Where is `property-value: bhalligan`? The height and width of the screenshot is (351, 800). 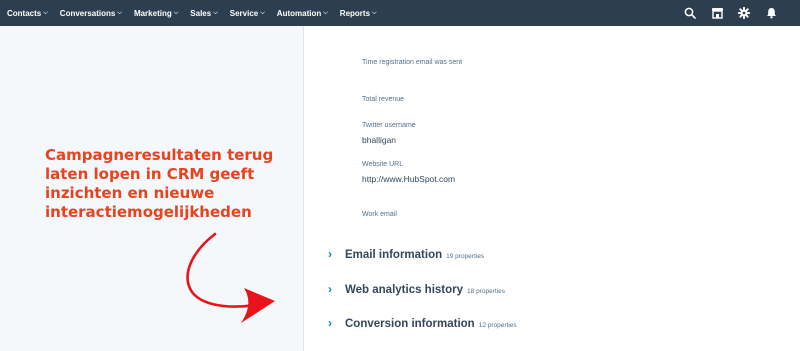 property-value: bhalligan is located at coordinates (379, 140).